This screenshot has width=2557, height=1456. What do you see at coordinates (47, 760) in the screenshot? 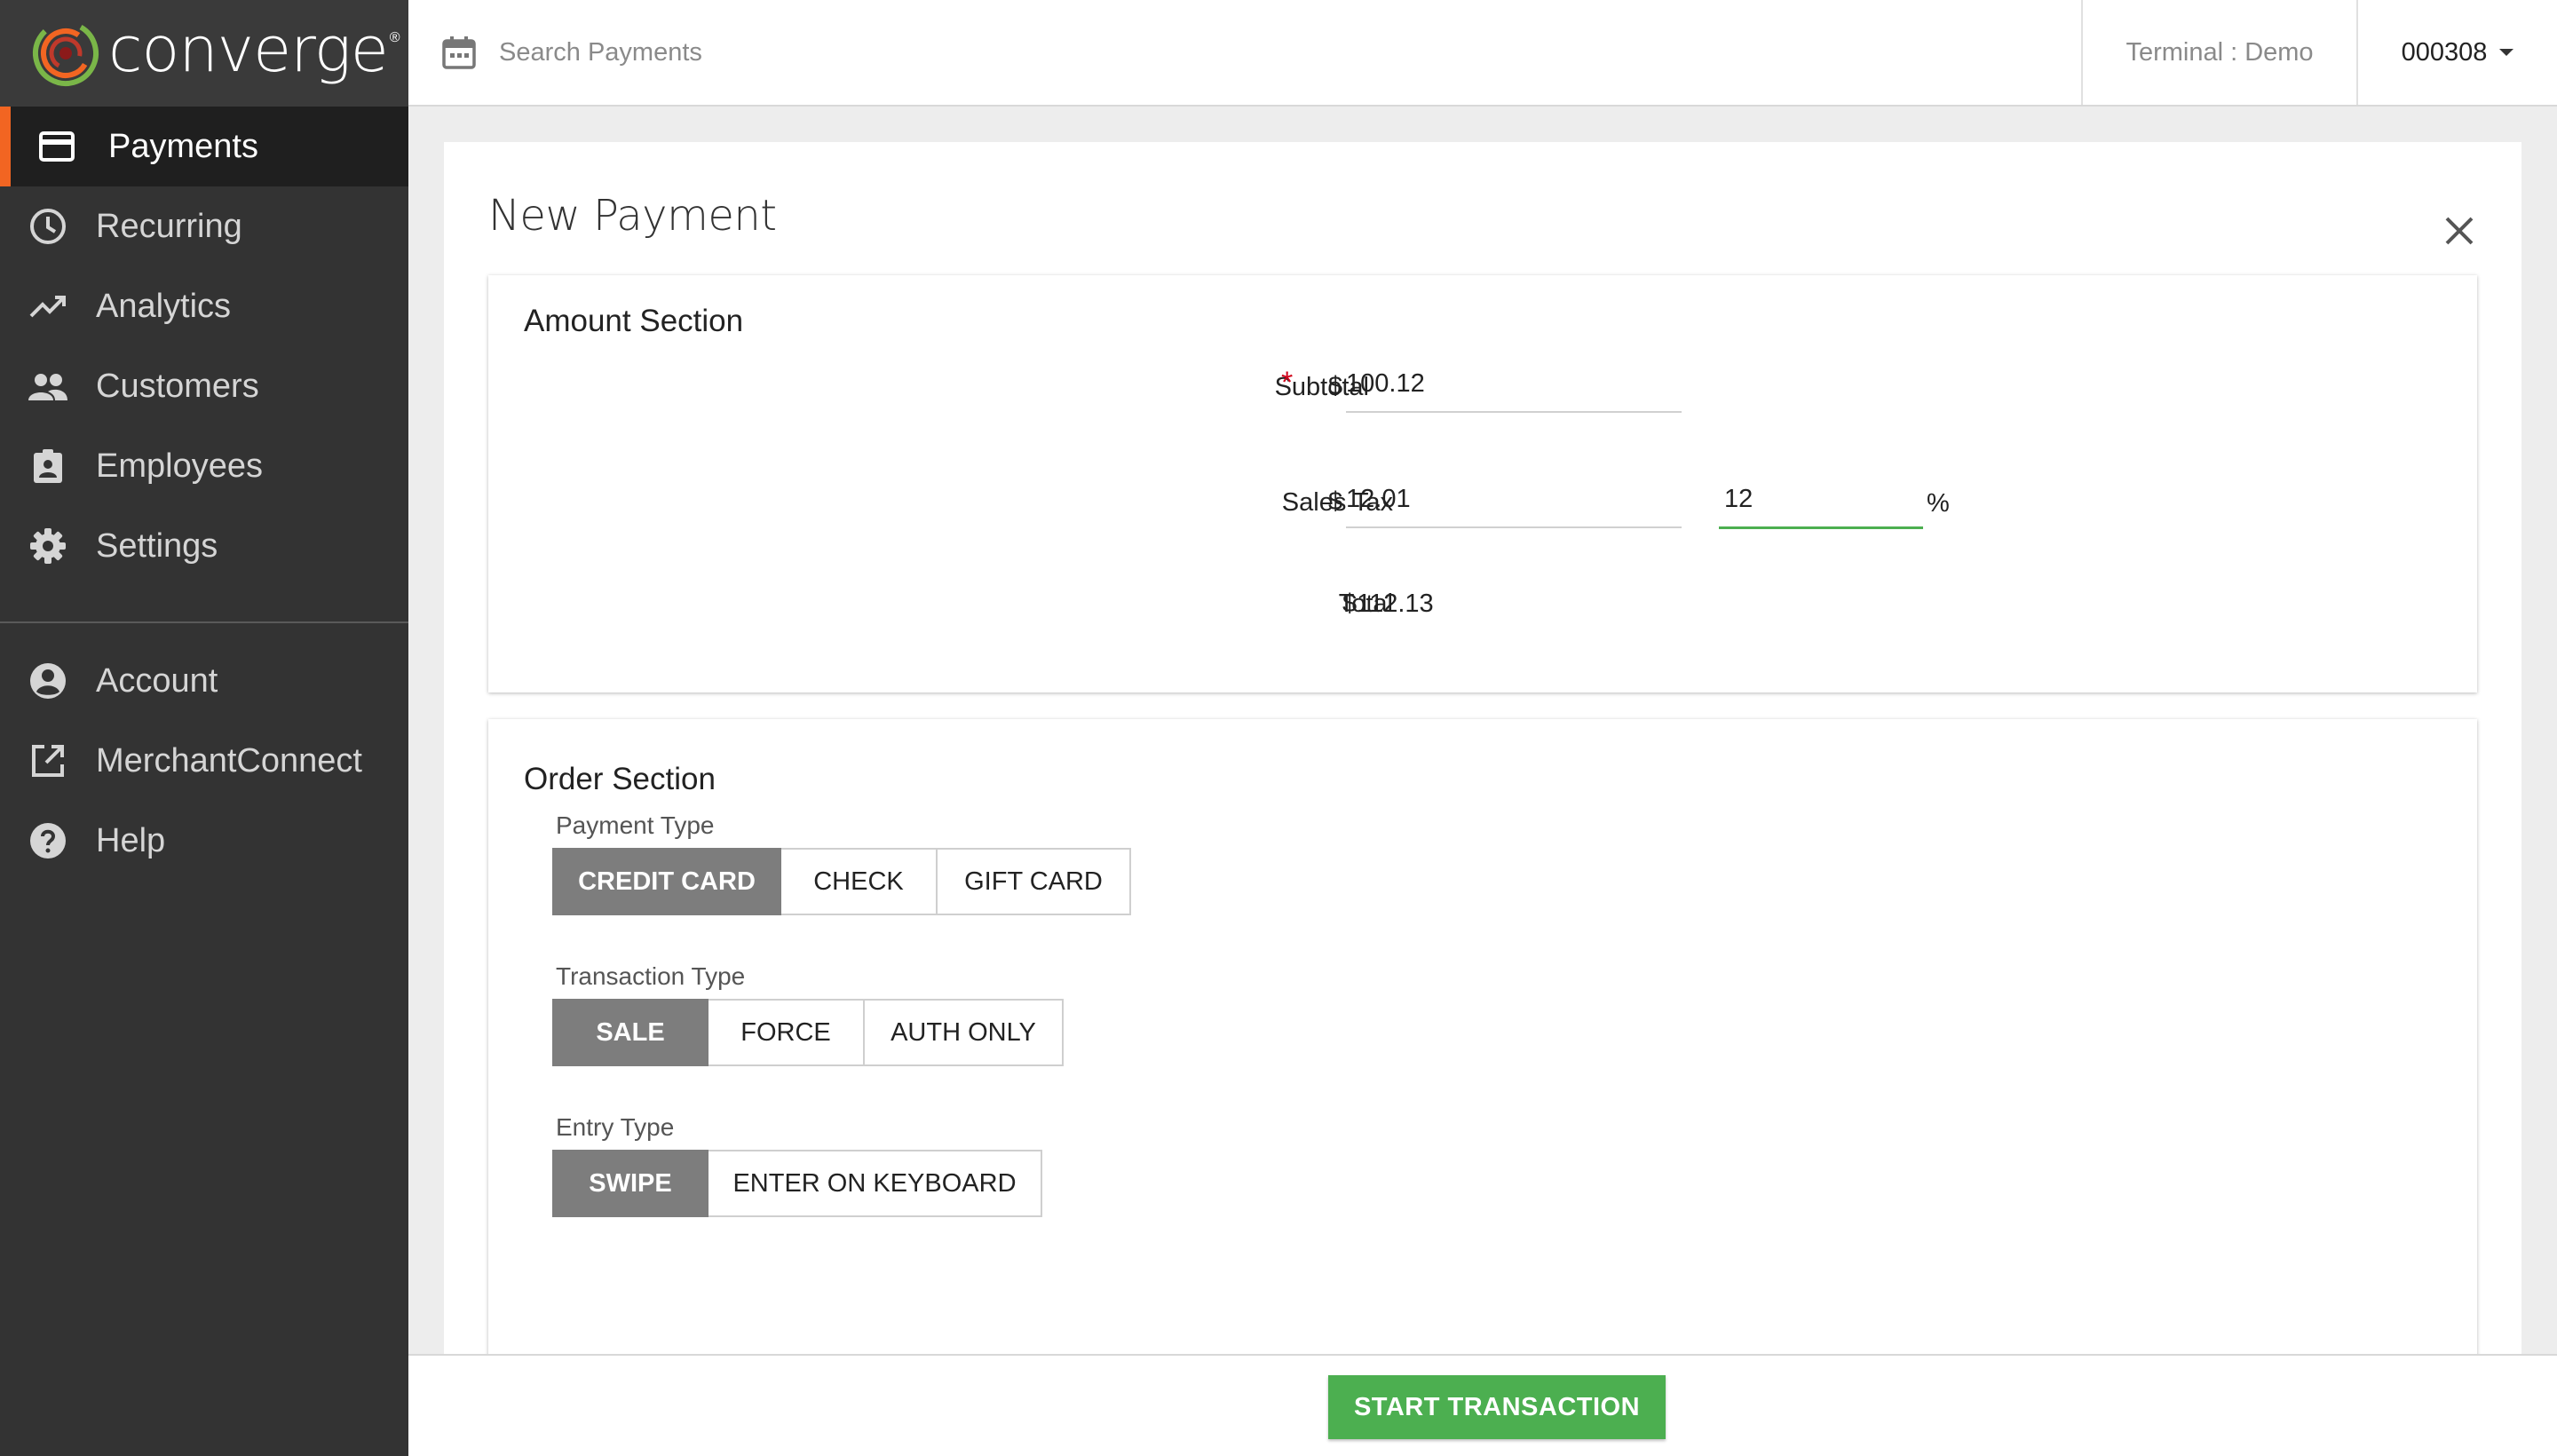
I see `external-link-icon` at bounding box center [47, 760].